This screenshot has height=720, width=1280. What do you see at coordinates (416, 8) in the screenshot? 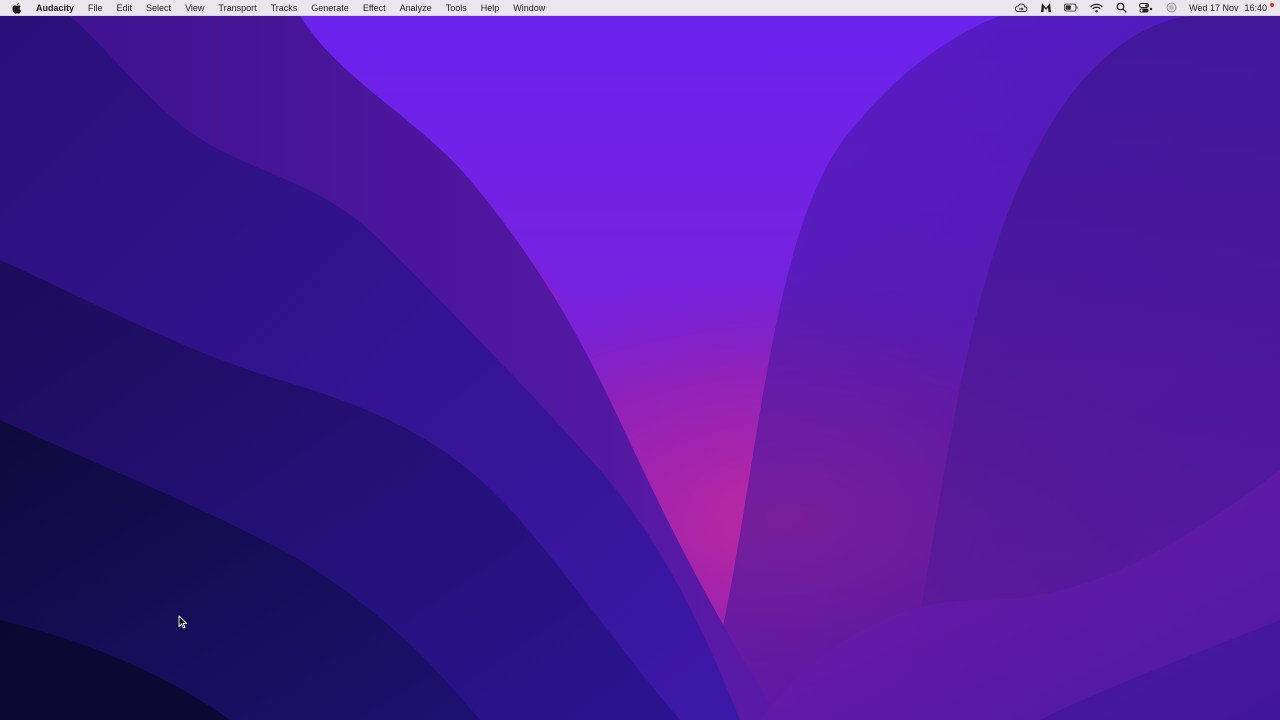
I see `menu-analyze: Analyze` at bounding box center [416, 8].